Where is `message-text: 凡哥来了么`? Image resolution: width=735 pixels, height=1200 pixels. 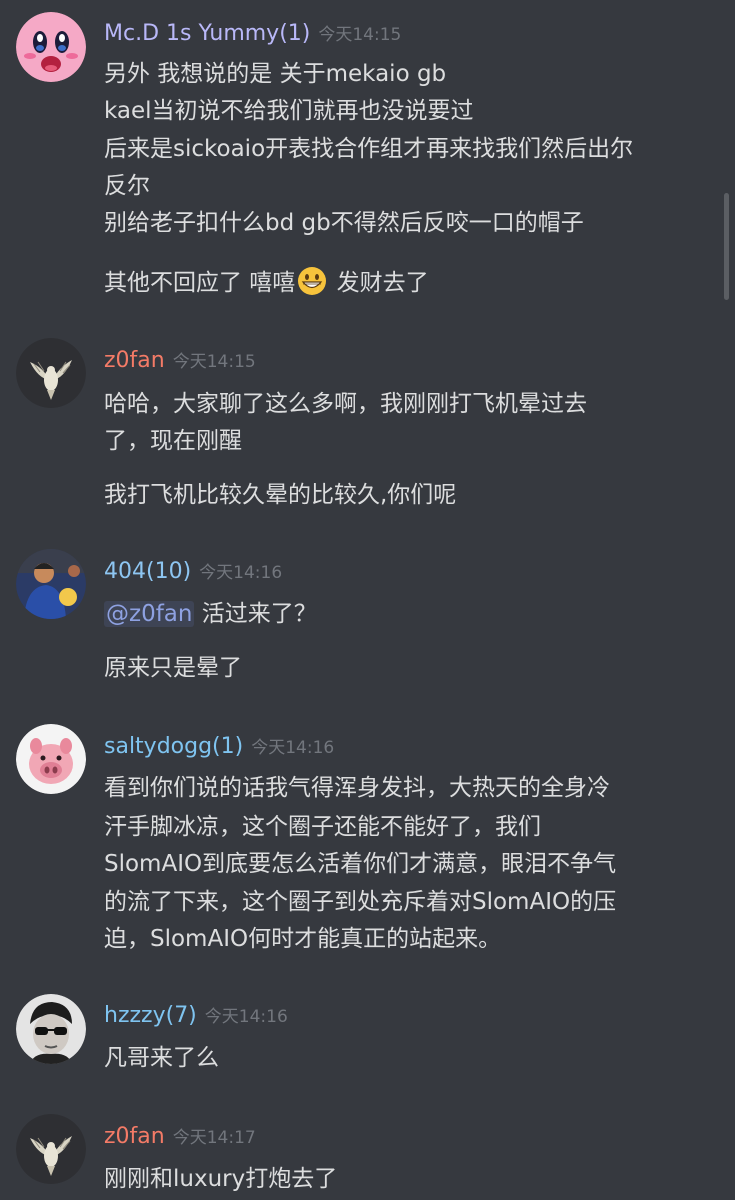
message-text: 凡哥来了么 is located at coordinates (161, 1058).